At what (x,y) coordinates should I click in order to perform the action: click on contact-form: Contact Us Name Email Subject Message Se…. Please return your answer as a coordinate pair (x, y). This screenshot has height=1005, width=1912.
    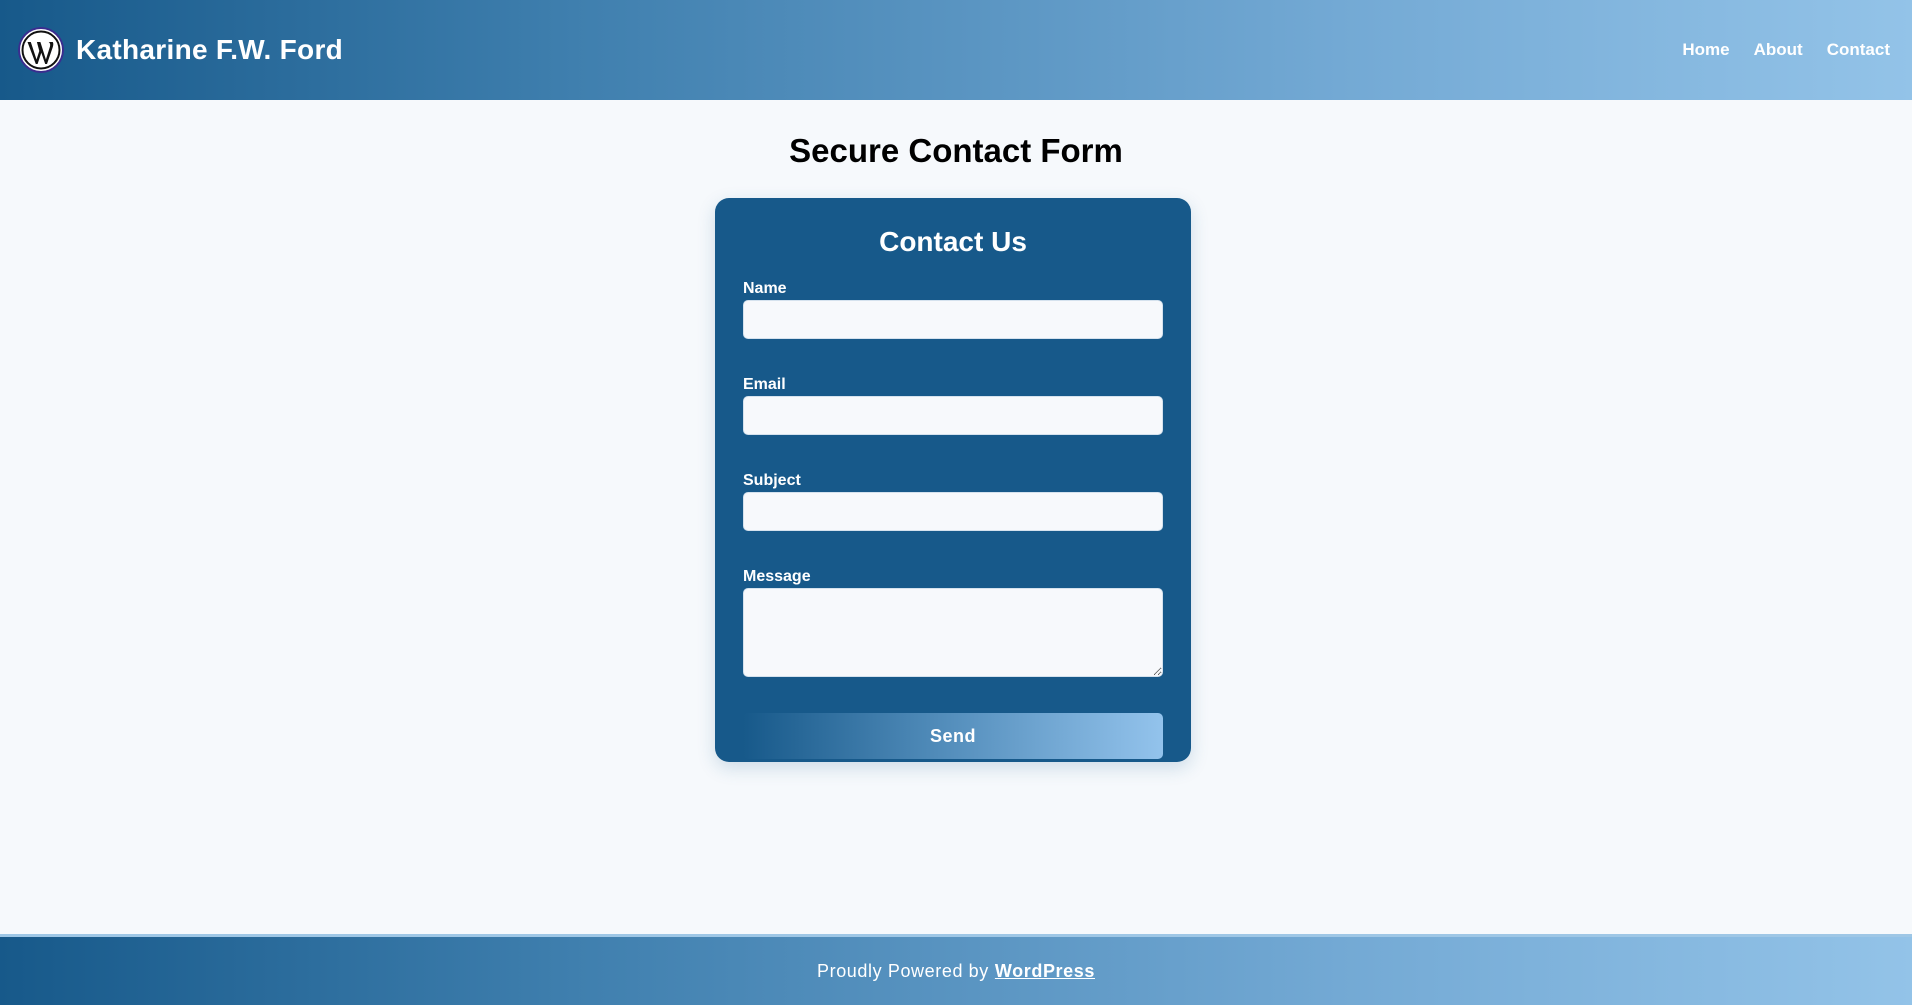
    Looking at the image, I should click on (953, 480).